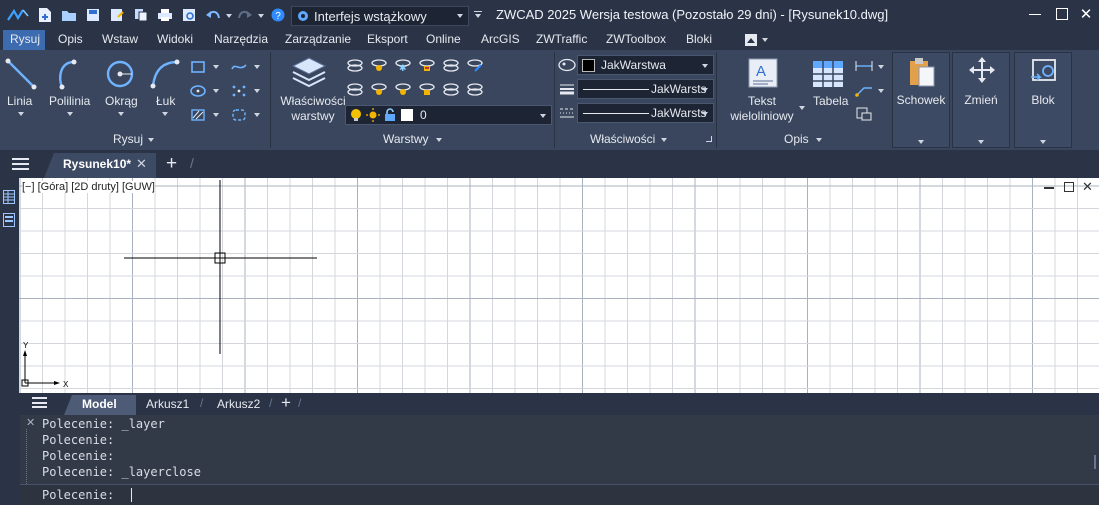  Describe the element at coordinates (451, 89) in the screenshot. I see `layer-walk-icon` at that location.